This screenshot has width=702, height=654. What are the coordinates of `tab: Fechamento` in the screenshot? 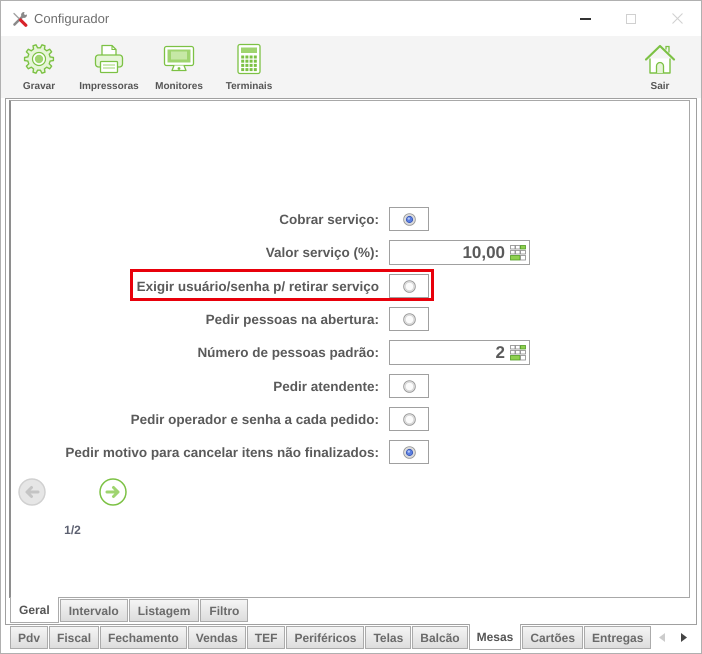 It's located at (143, 637).